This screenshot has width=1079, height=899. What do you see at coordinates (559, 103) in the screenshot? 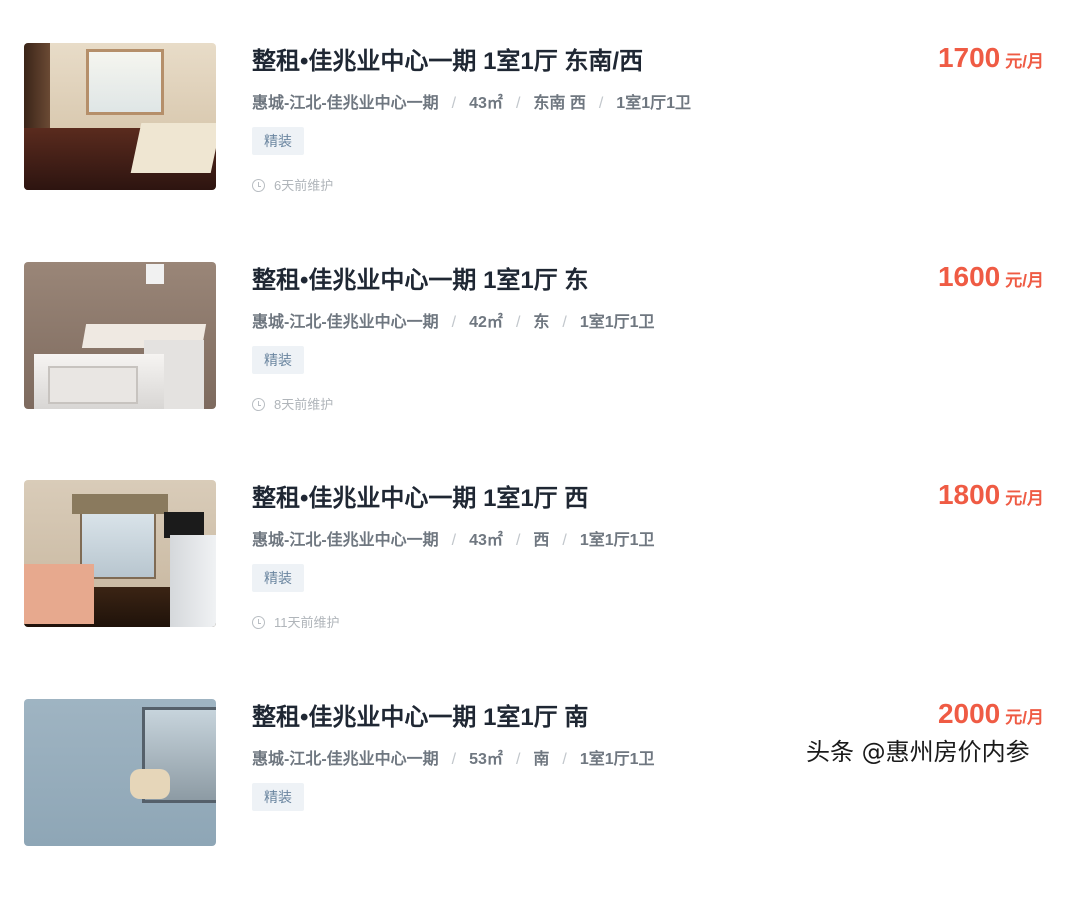
I see `orientation-value: 东南 西` at bounding box center [559, 103].